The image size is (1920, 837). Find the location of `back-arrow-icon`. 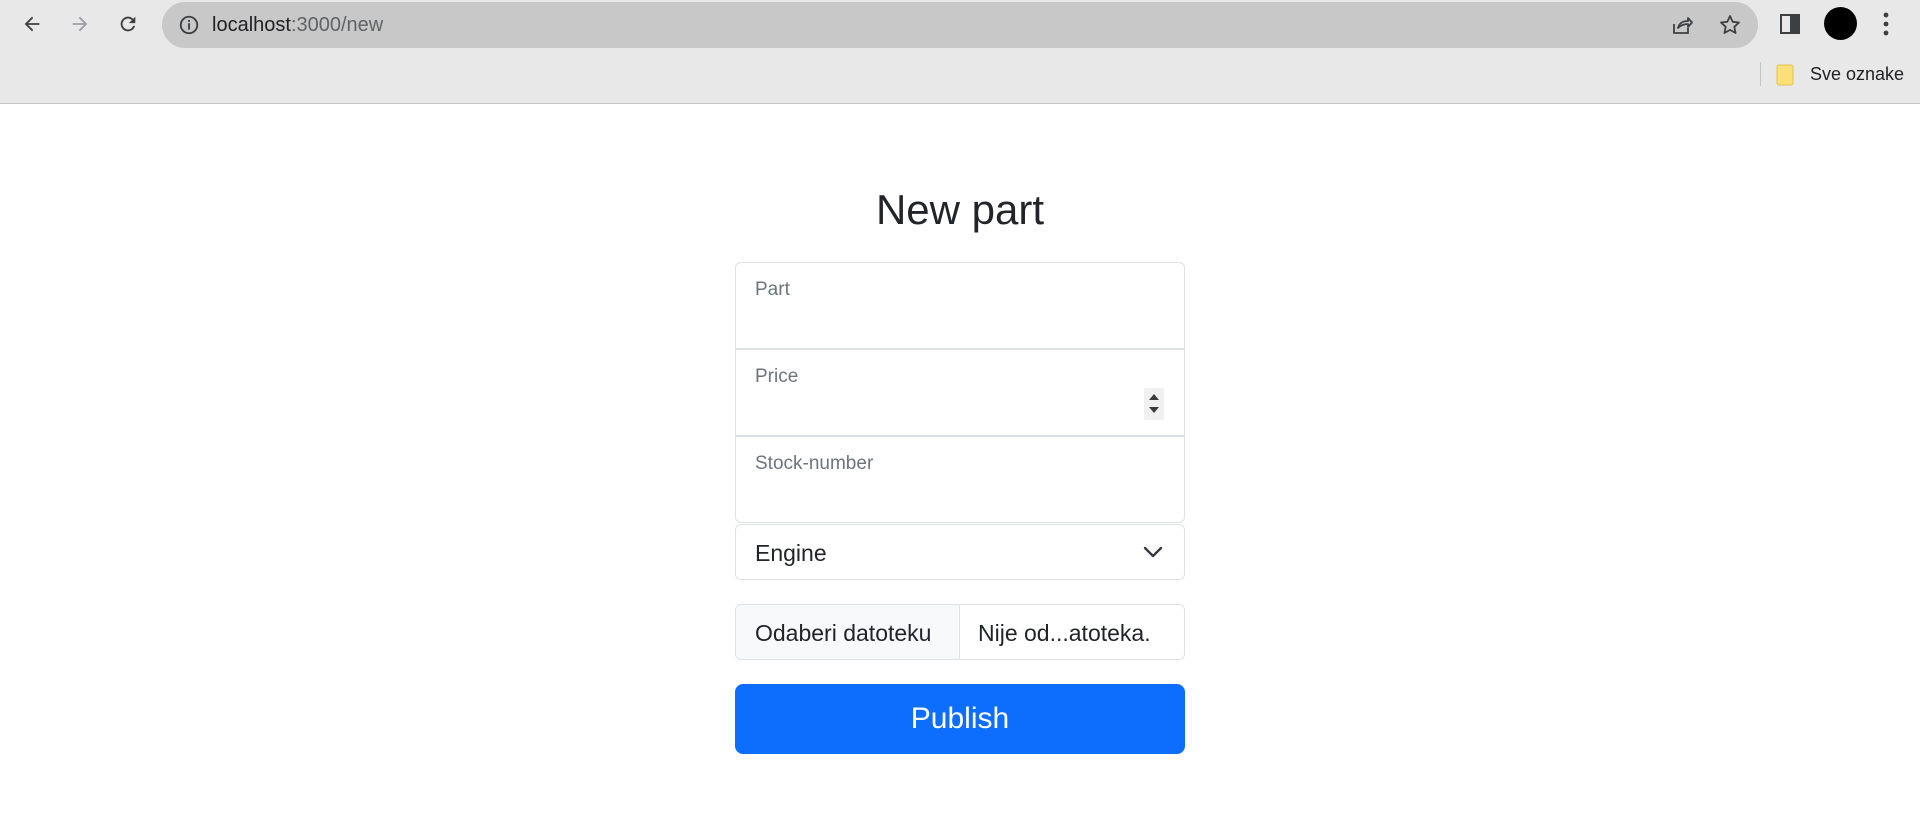

back-arrow-icon is located at coordinates (32, 24).